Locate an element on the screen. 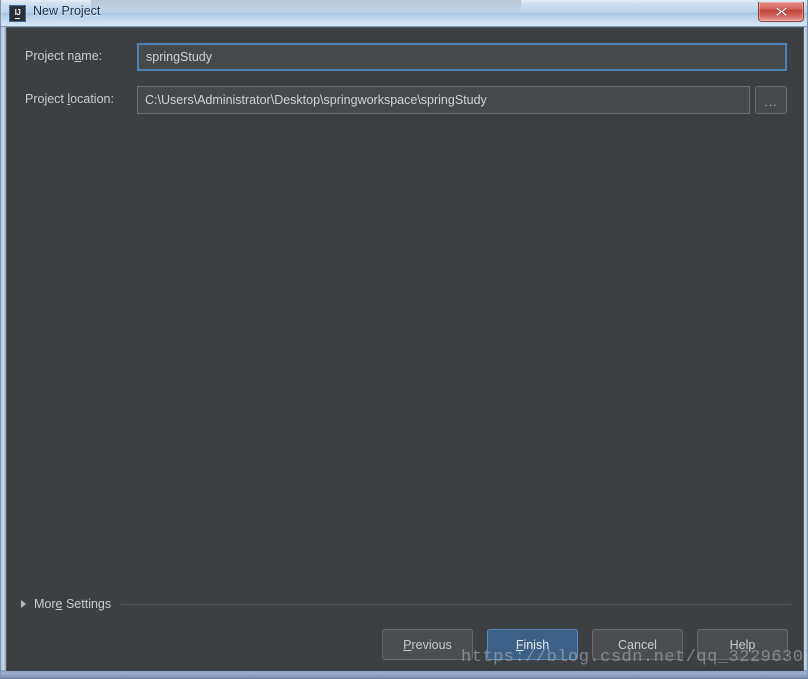 This screenshot has height=679, width=808. close-icon is located at coordinates (781, 11).